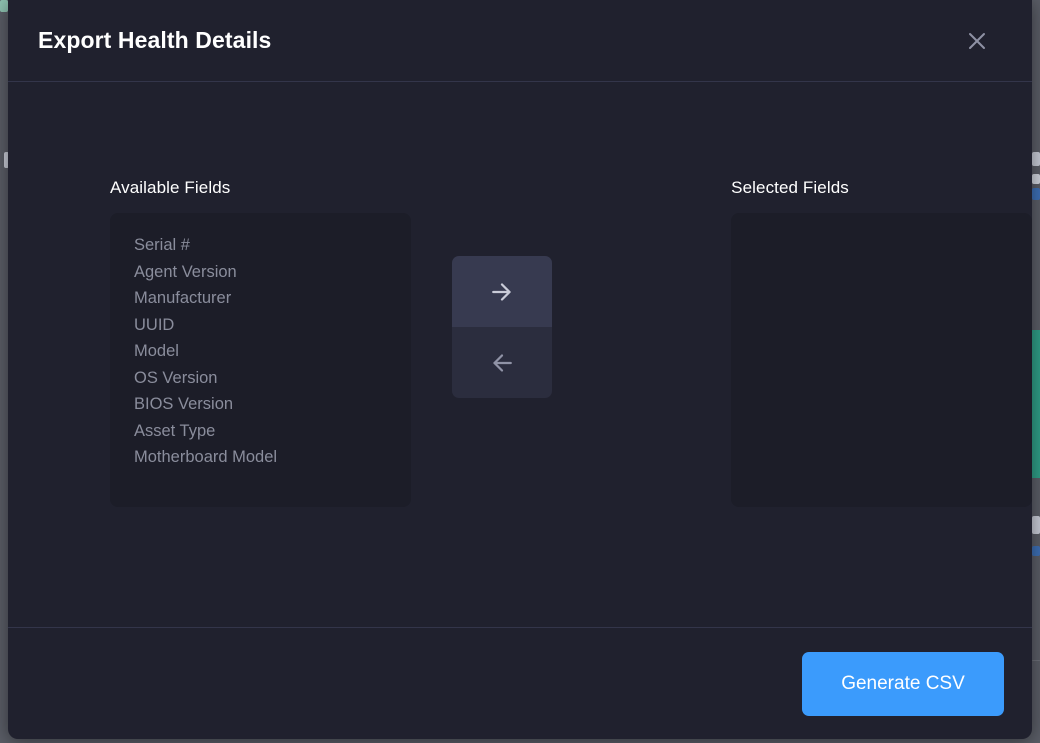  Describe the element at coordinates (1036, 660) in the screenshot. I see `background-divider-right` at that location.